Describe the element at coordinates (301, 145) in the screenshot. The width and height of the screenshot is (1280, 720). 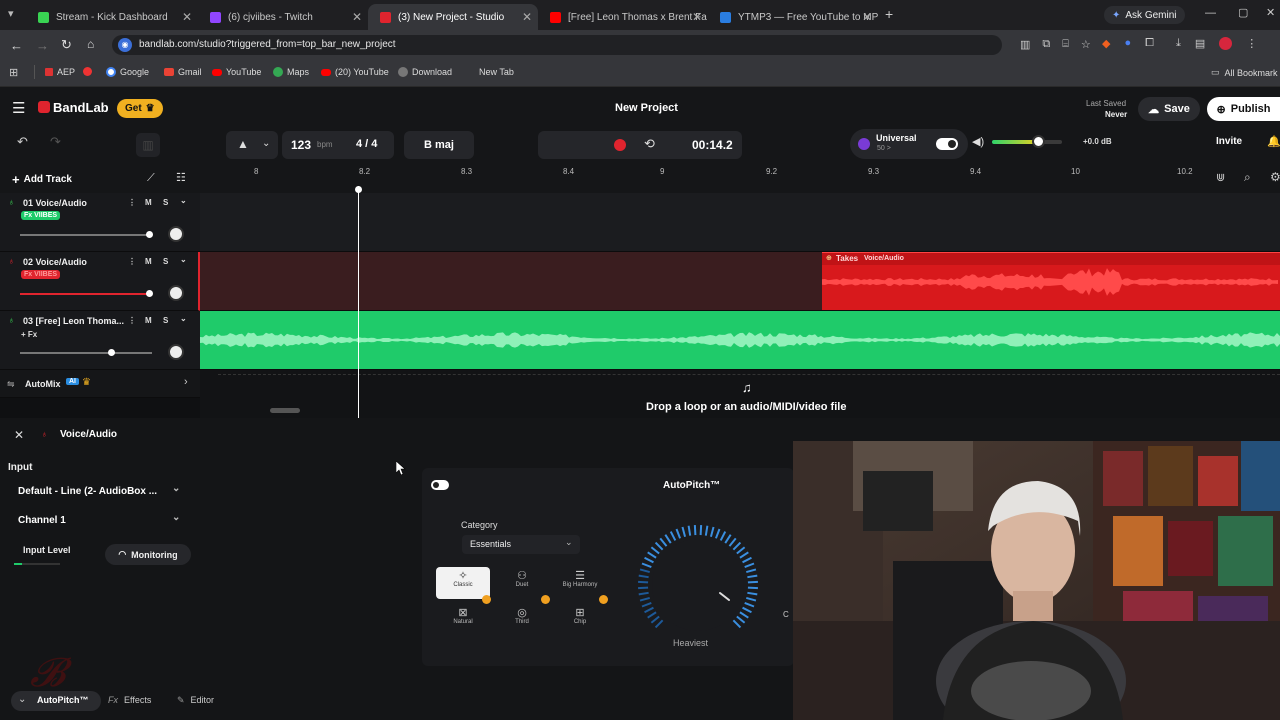
I see `tempo-value: 123` at that location.